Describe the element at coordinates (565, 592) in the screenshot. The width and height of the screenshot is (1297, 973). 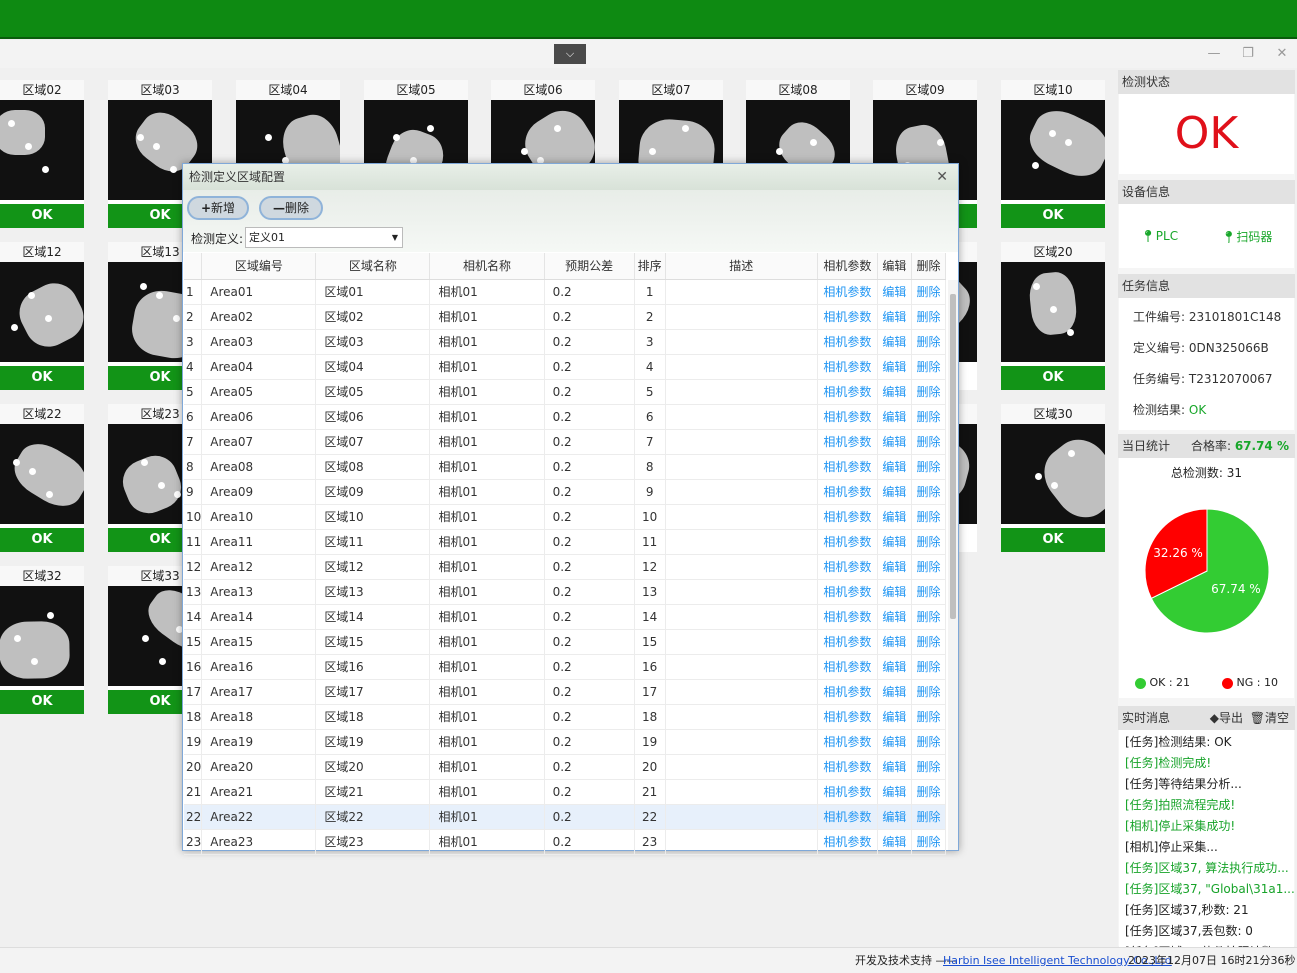
I see `table-row: 13 Area13 区域13 相机01 0.2 13 相机参数 编辑 删除` at that location.